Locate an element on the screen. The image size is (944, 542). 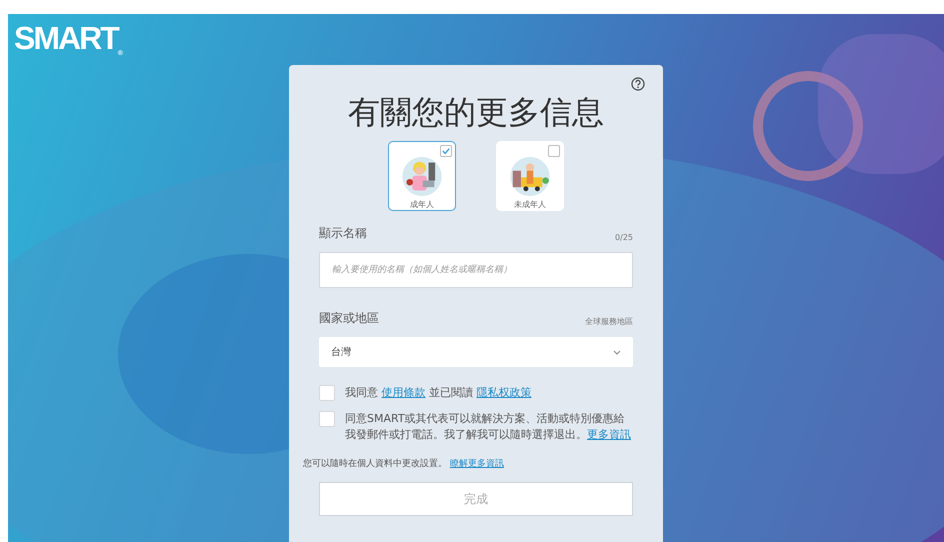
character-counter: 0/25 is located at coordinates (624, 237).